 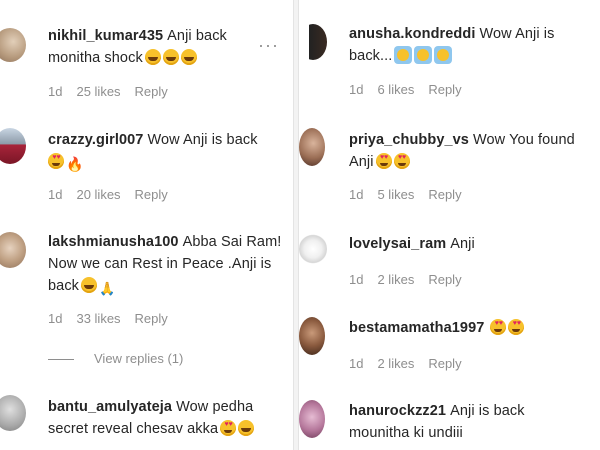 I want to click on comment-text: Wow Anji is, so click(x=517, y=34).